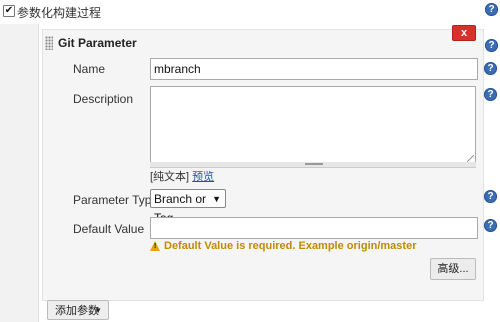 This screenshot has width=500, height=322. Describe the element at coordinates (203, 177) in the screenshot. I see `preview-link: 预览` at that location.